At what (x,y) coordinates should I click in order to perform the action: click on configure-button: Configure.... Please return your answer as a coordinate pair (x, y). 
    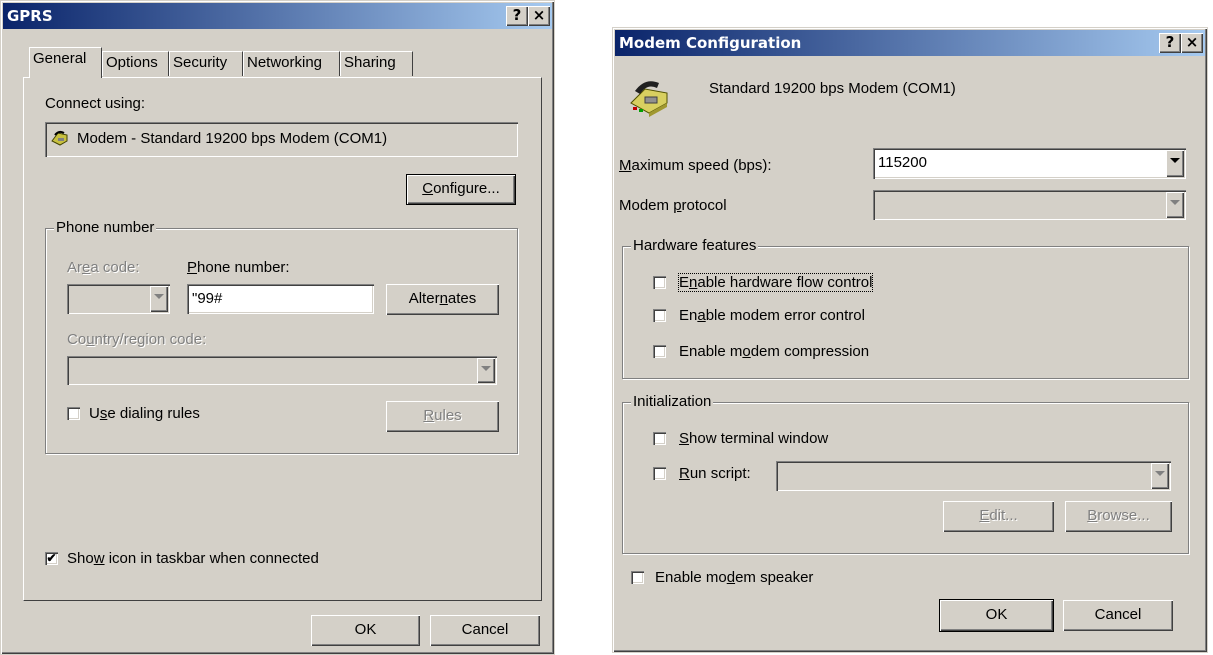
    Looking at the image, I should click on (461, 189).